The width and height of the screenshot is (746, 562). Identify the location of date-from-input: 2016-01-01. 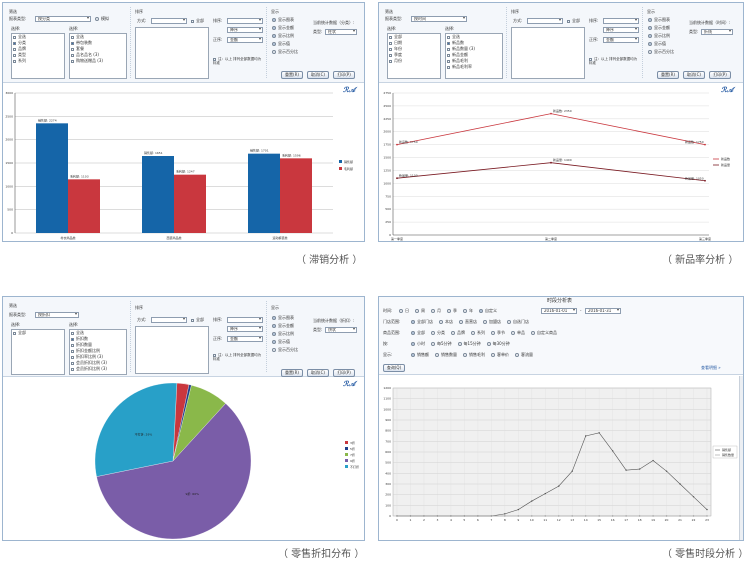
(559, 311).